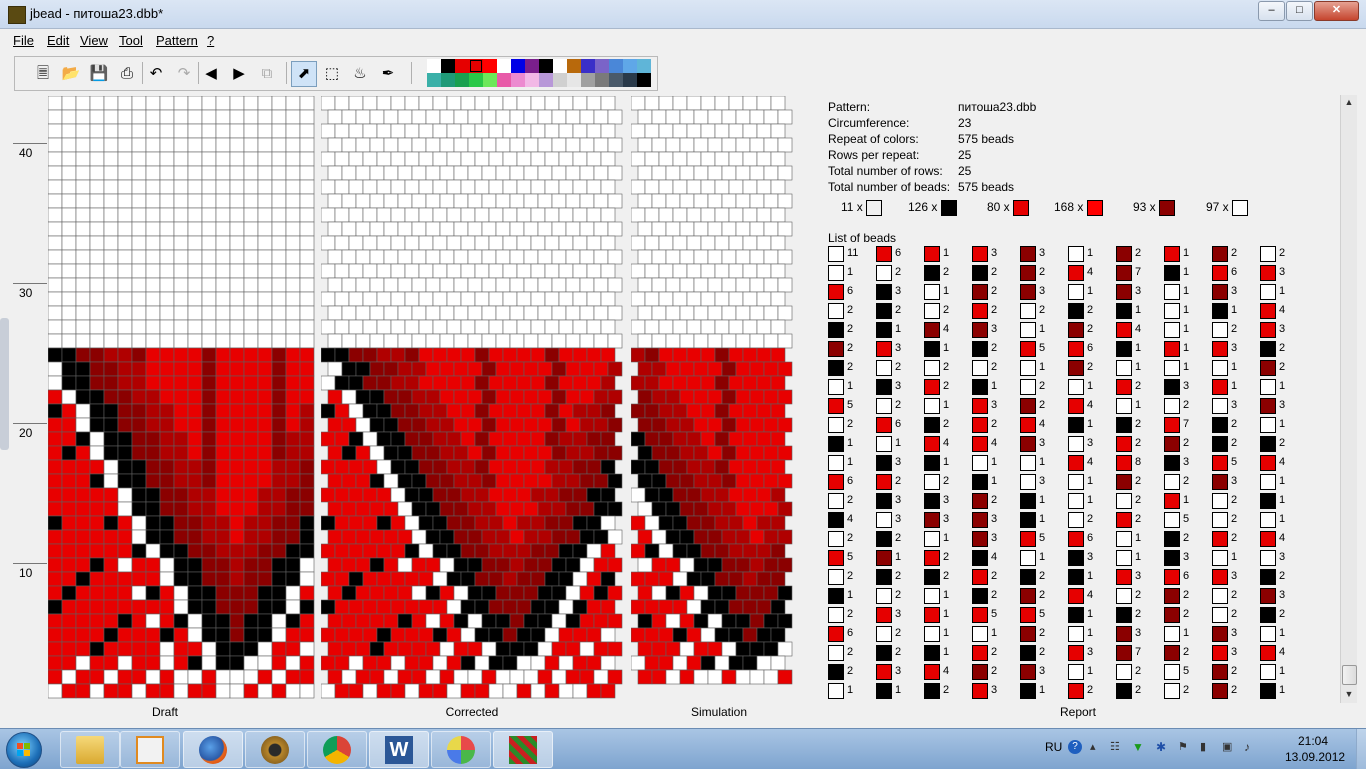  What do you see at coordinates (1251, 747) in the screenshot?
I see `volume-icon: ♪` at bounding box center [1251, 747].